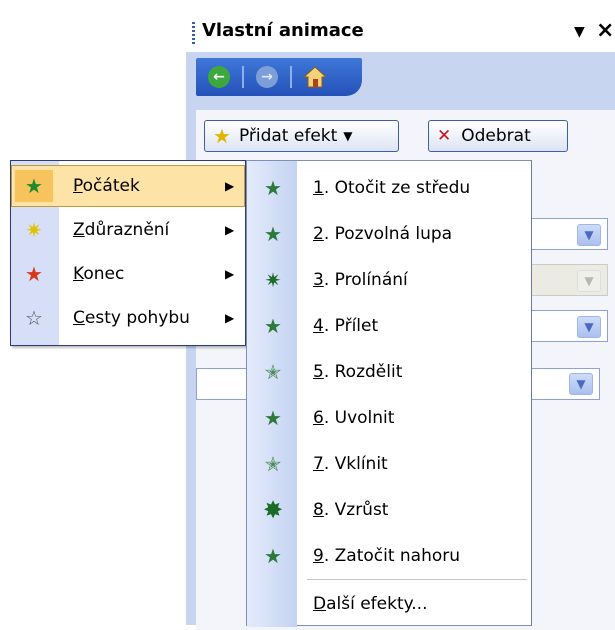  I want to click on submenu-item: ★ 6. Uvolnit, so click(389, 417).